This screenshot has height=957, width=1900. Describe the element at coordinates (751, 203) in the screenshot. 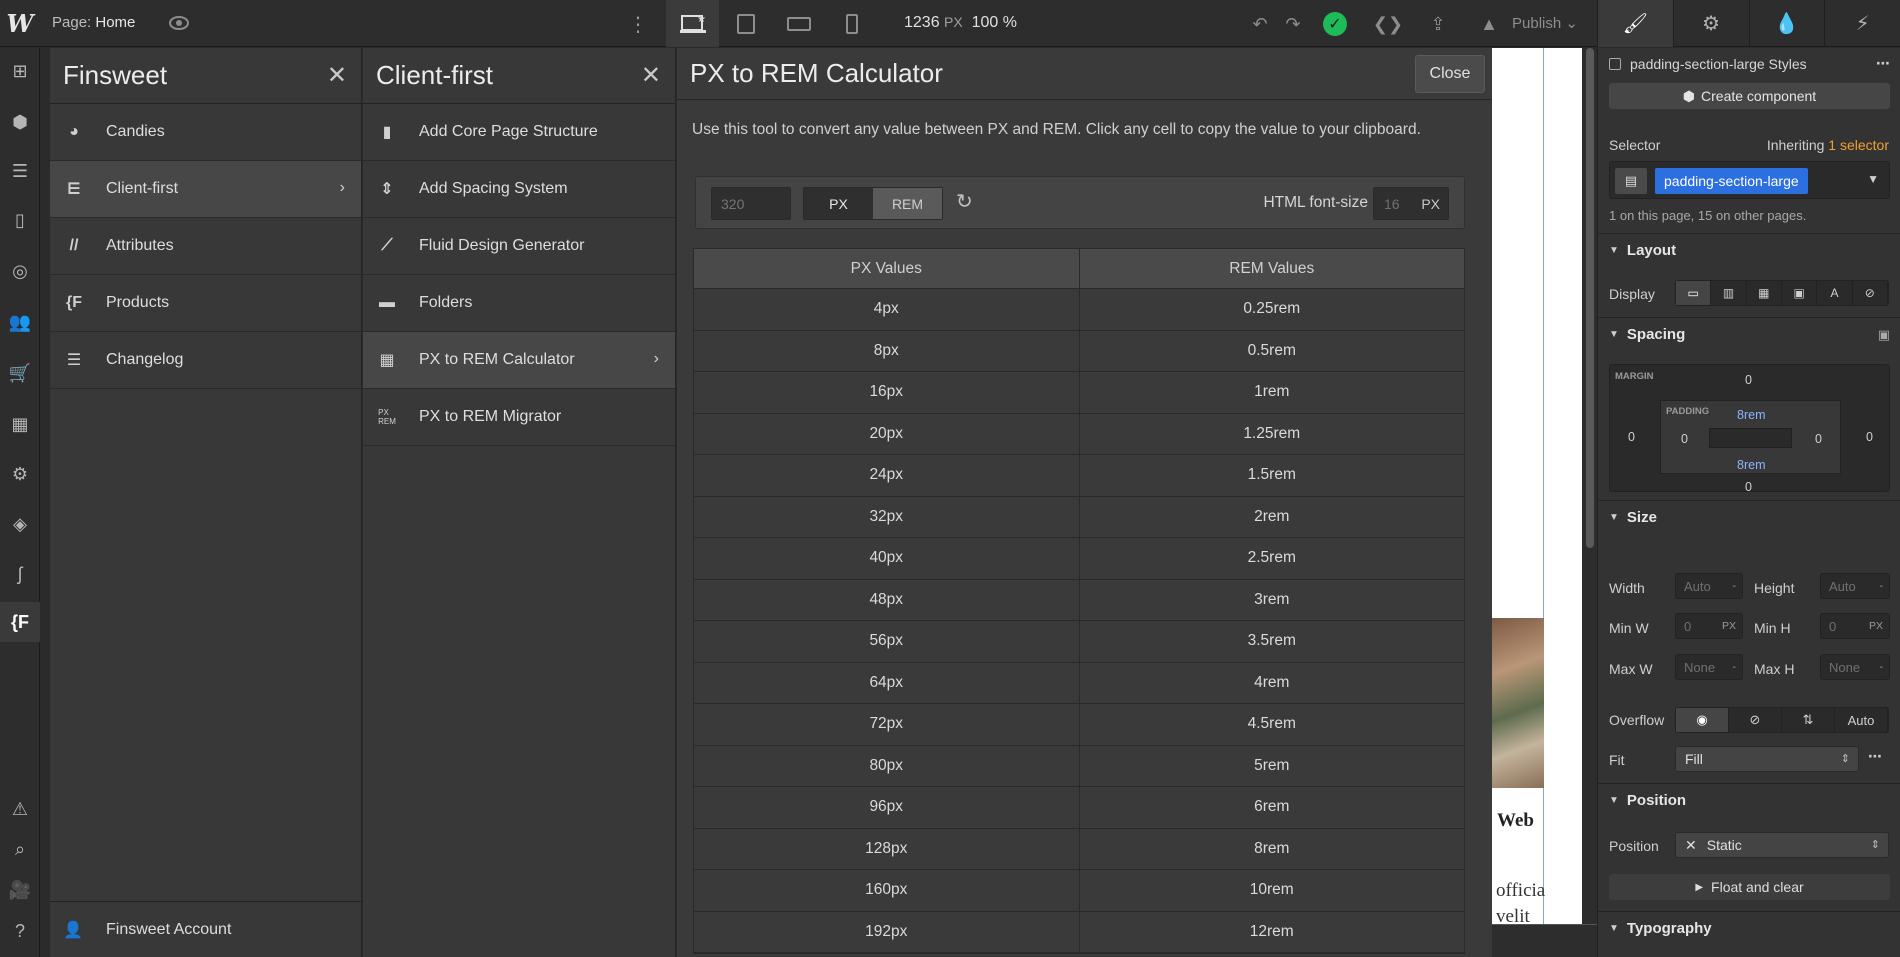

I see `value-input` at that location.